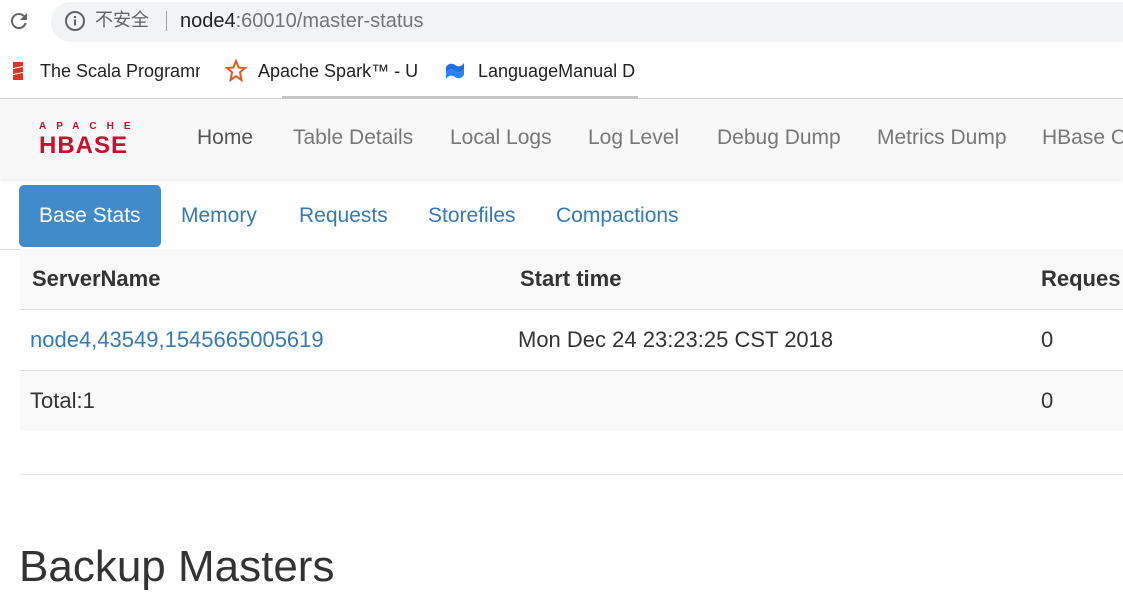 The image size is (1123, 606). What do you see at coordinates (1081, 278) in the screenshot?
I see `col-requests: Reques` at bounding box center [1081, 278].